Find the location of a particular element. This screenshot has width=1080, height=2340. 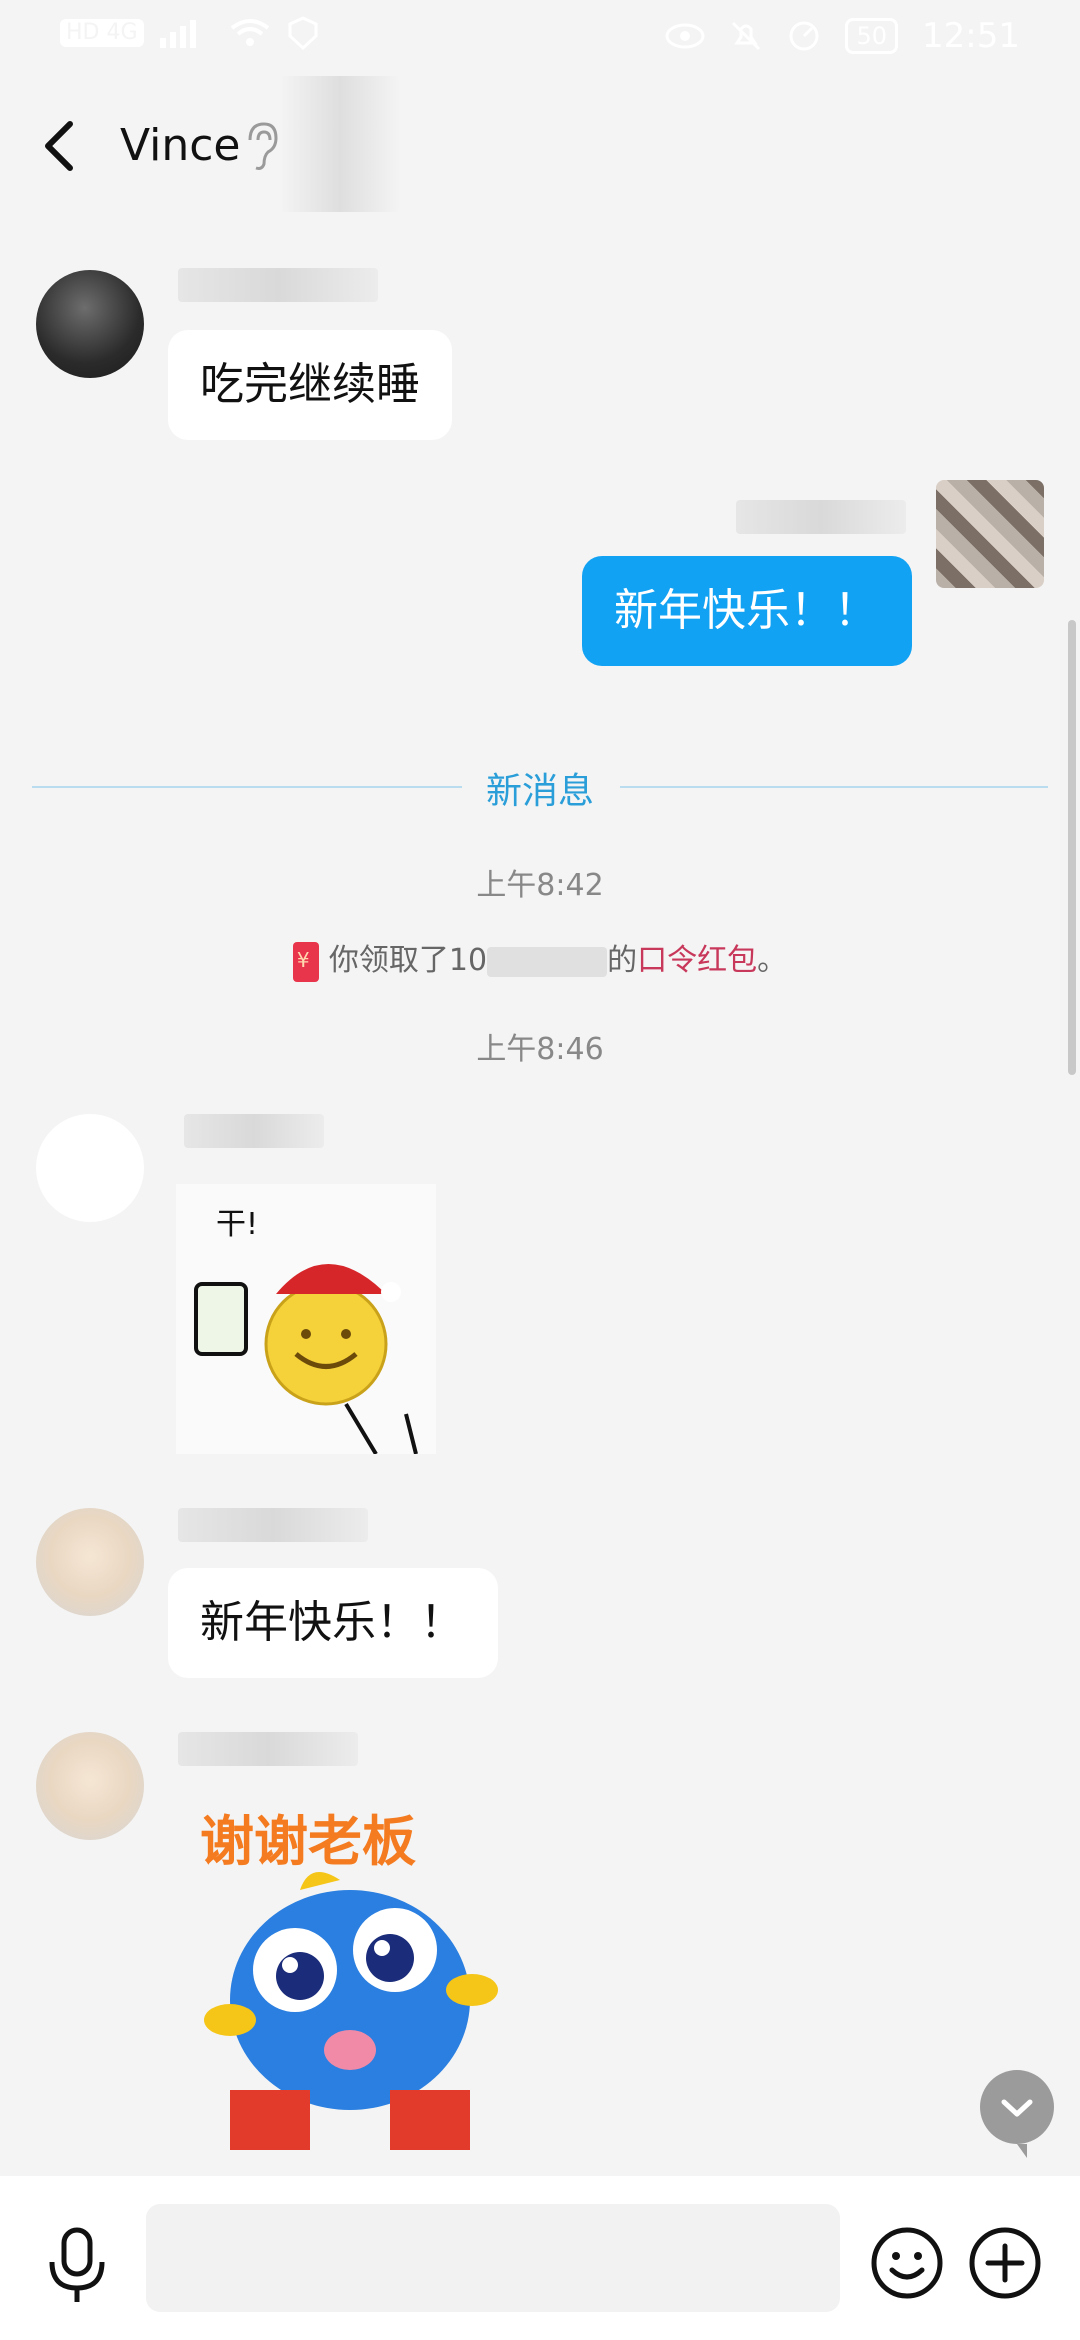

sticker-thanks-boss: 谢谢老板 is located at coordinates (360, 1980).